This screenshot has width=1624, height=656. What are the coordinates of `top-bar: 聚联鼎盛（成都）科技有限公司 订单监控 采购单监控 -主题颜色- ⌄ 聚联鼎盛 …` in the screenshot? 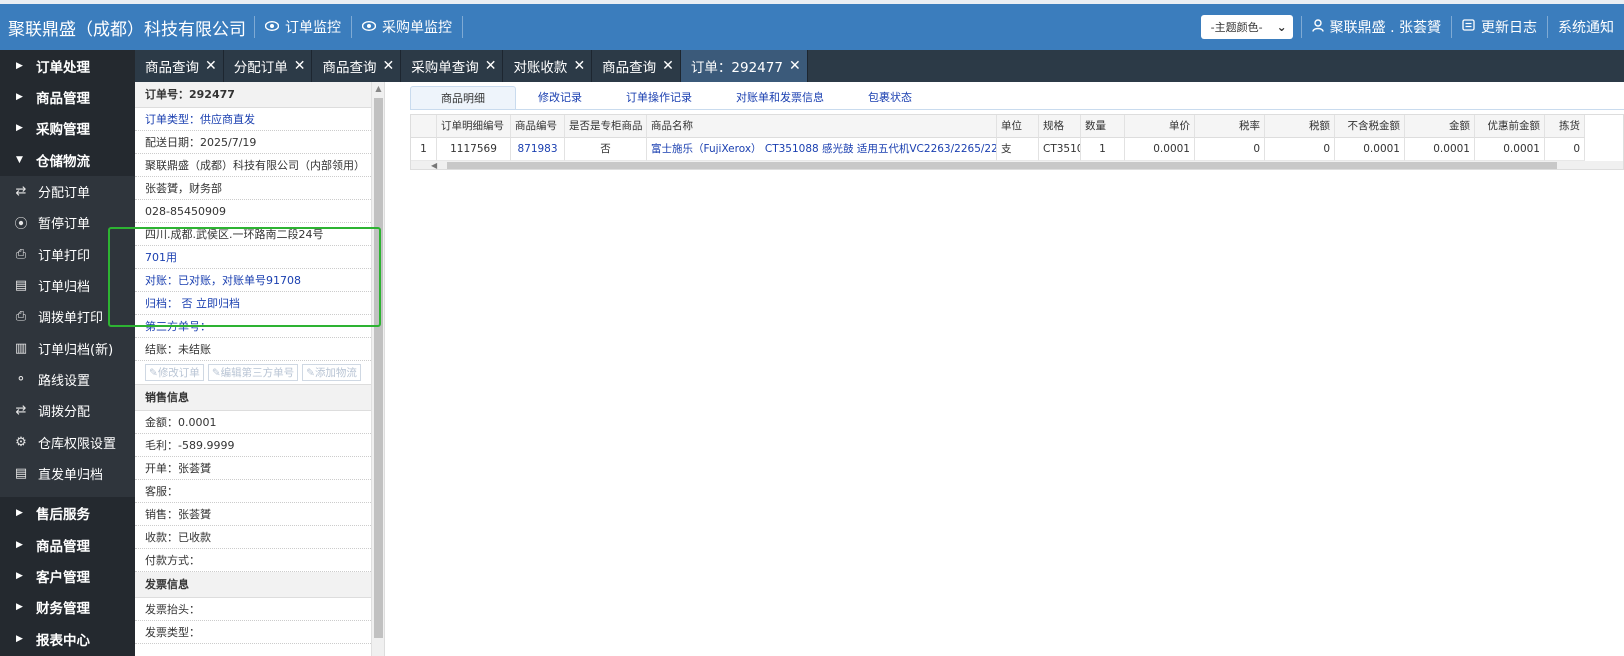 It's located at (812, 25).